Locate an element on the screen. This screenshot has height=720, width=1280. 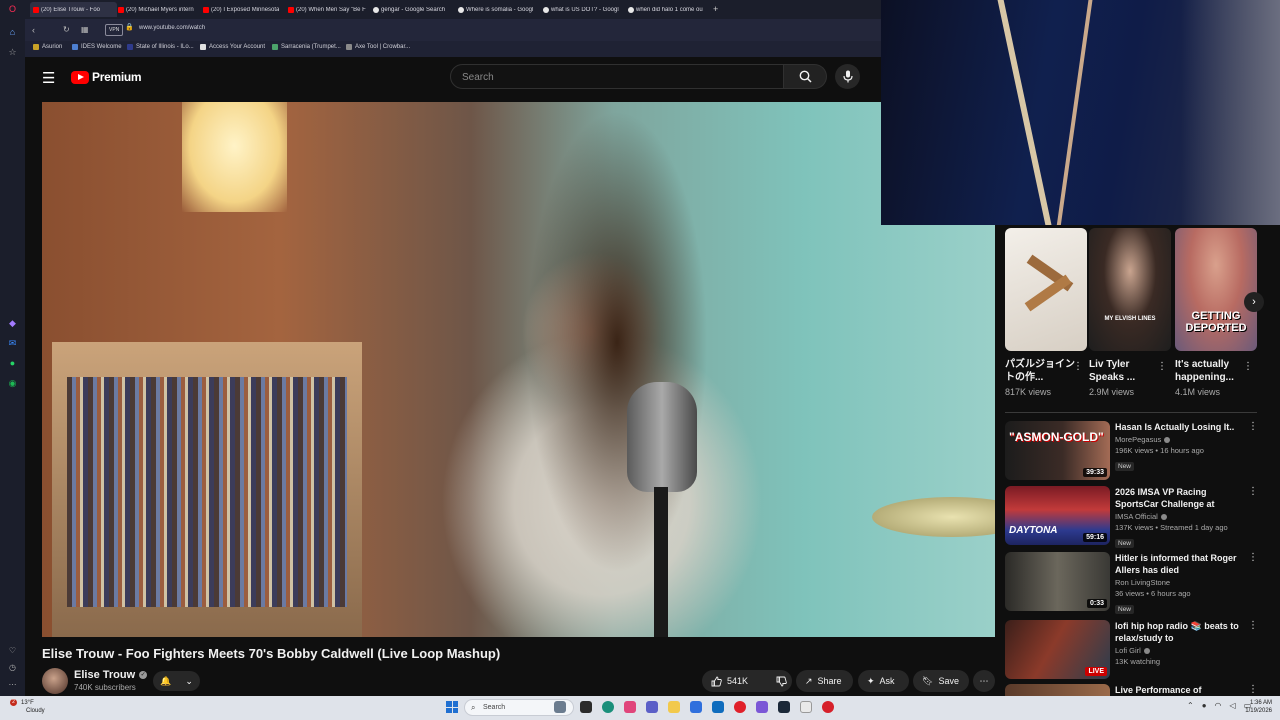
vpn-badge: VPN is located at coordinates (114, 30).